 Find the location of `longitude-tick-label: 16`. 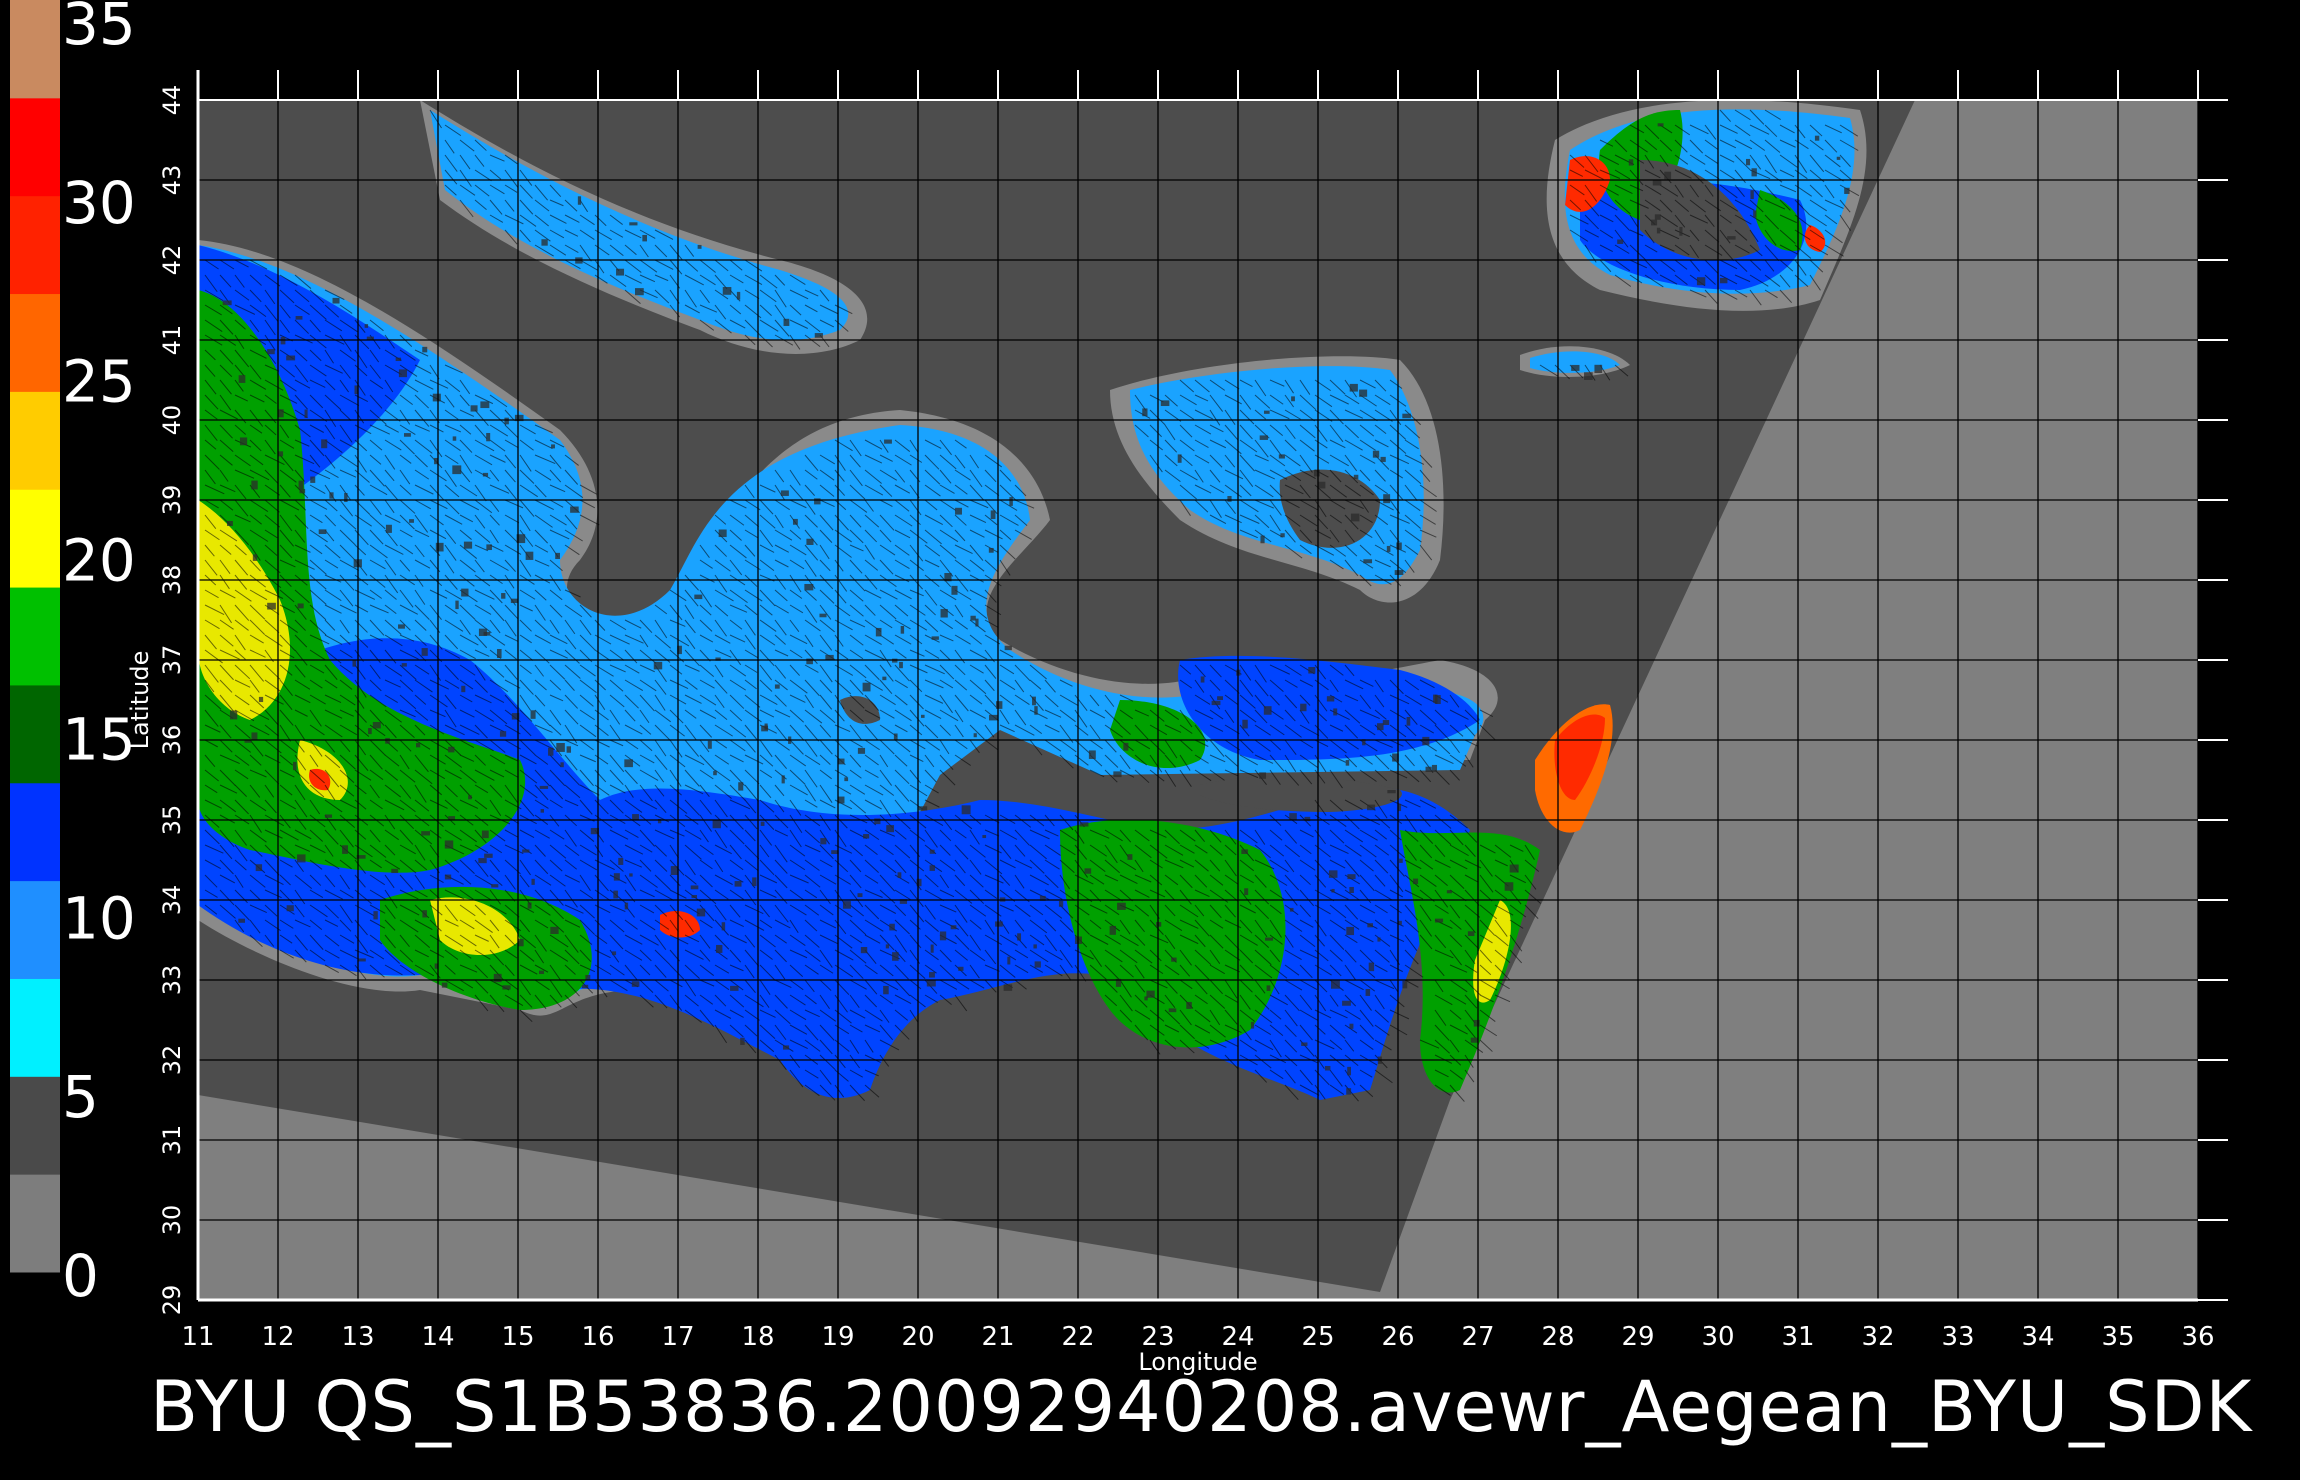

longitude-tick-label: 16 is located at coordinates (597, 1337).